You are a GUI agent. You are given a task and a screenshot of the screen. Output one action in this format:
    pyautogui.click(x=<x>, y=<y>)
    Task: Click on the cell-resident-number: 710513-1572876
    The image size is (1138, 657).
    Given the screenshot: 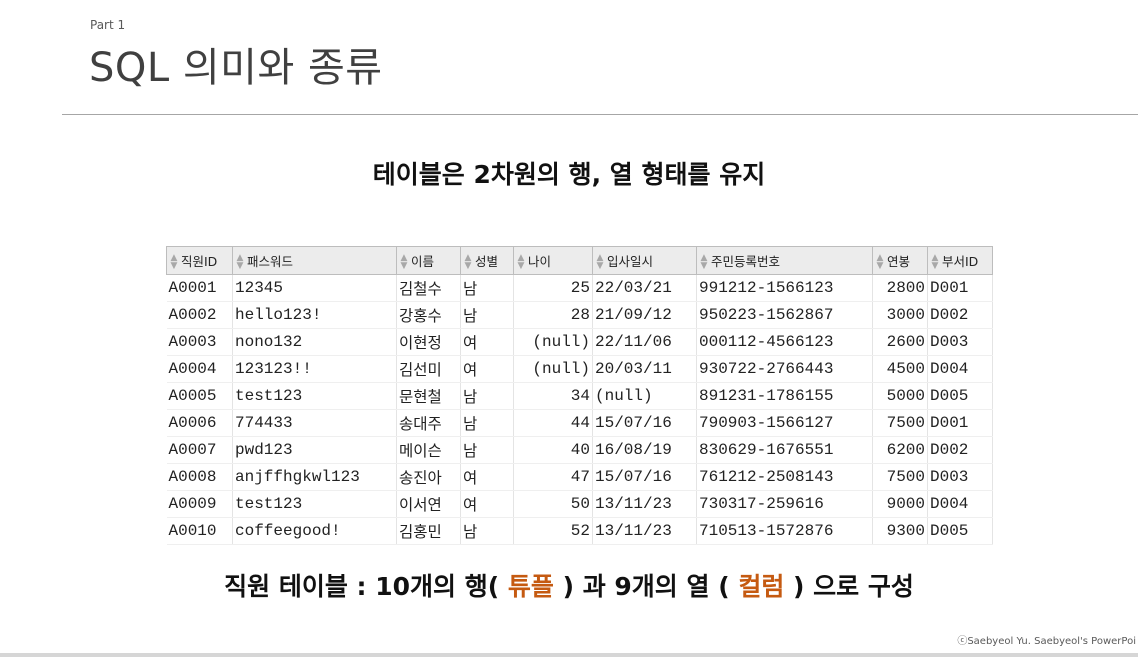 What is the action you would take?
    pyautogui.click(x=784, y=531)
    